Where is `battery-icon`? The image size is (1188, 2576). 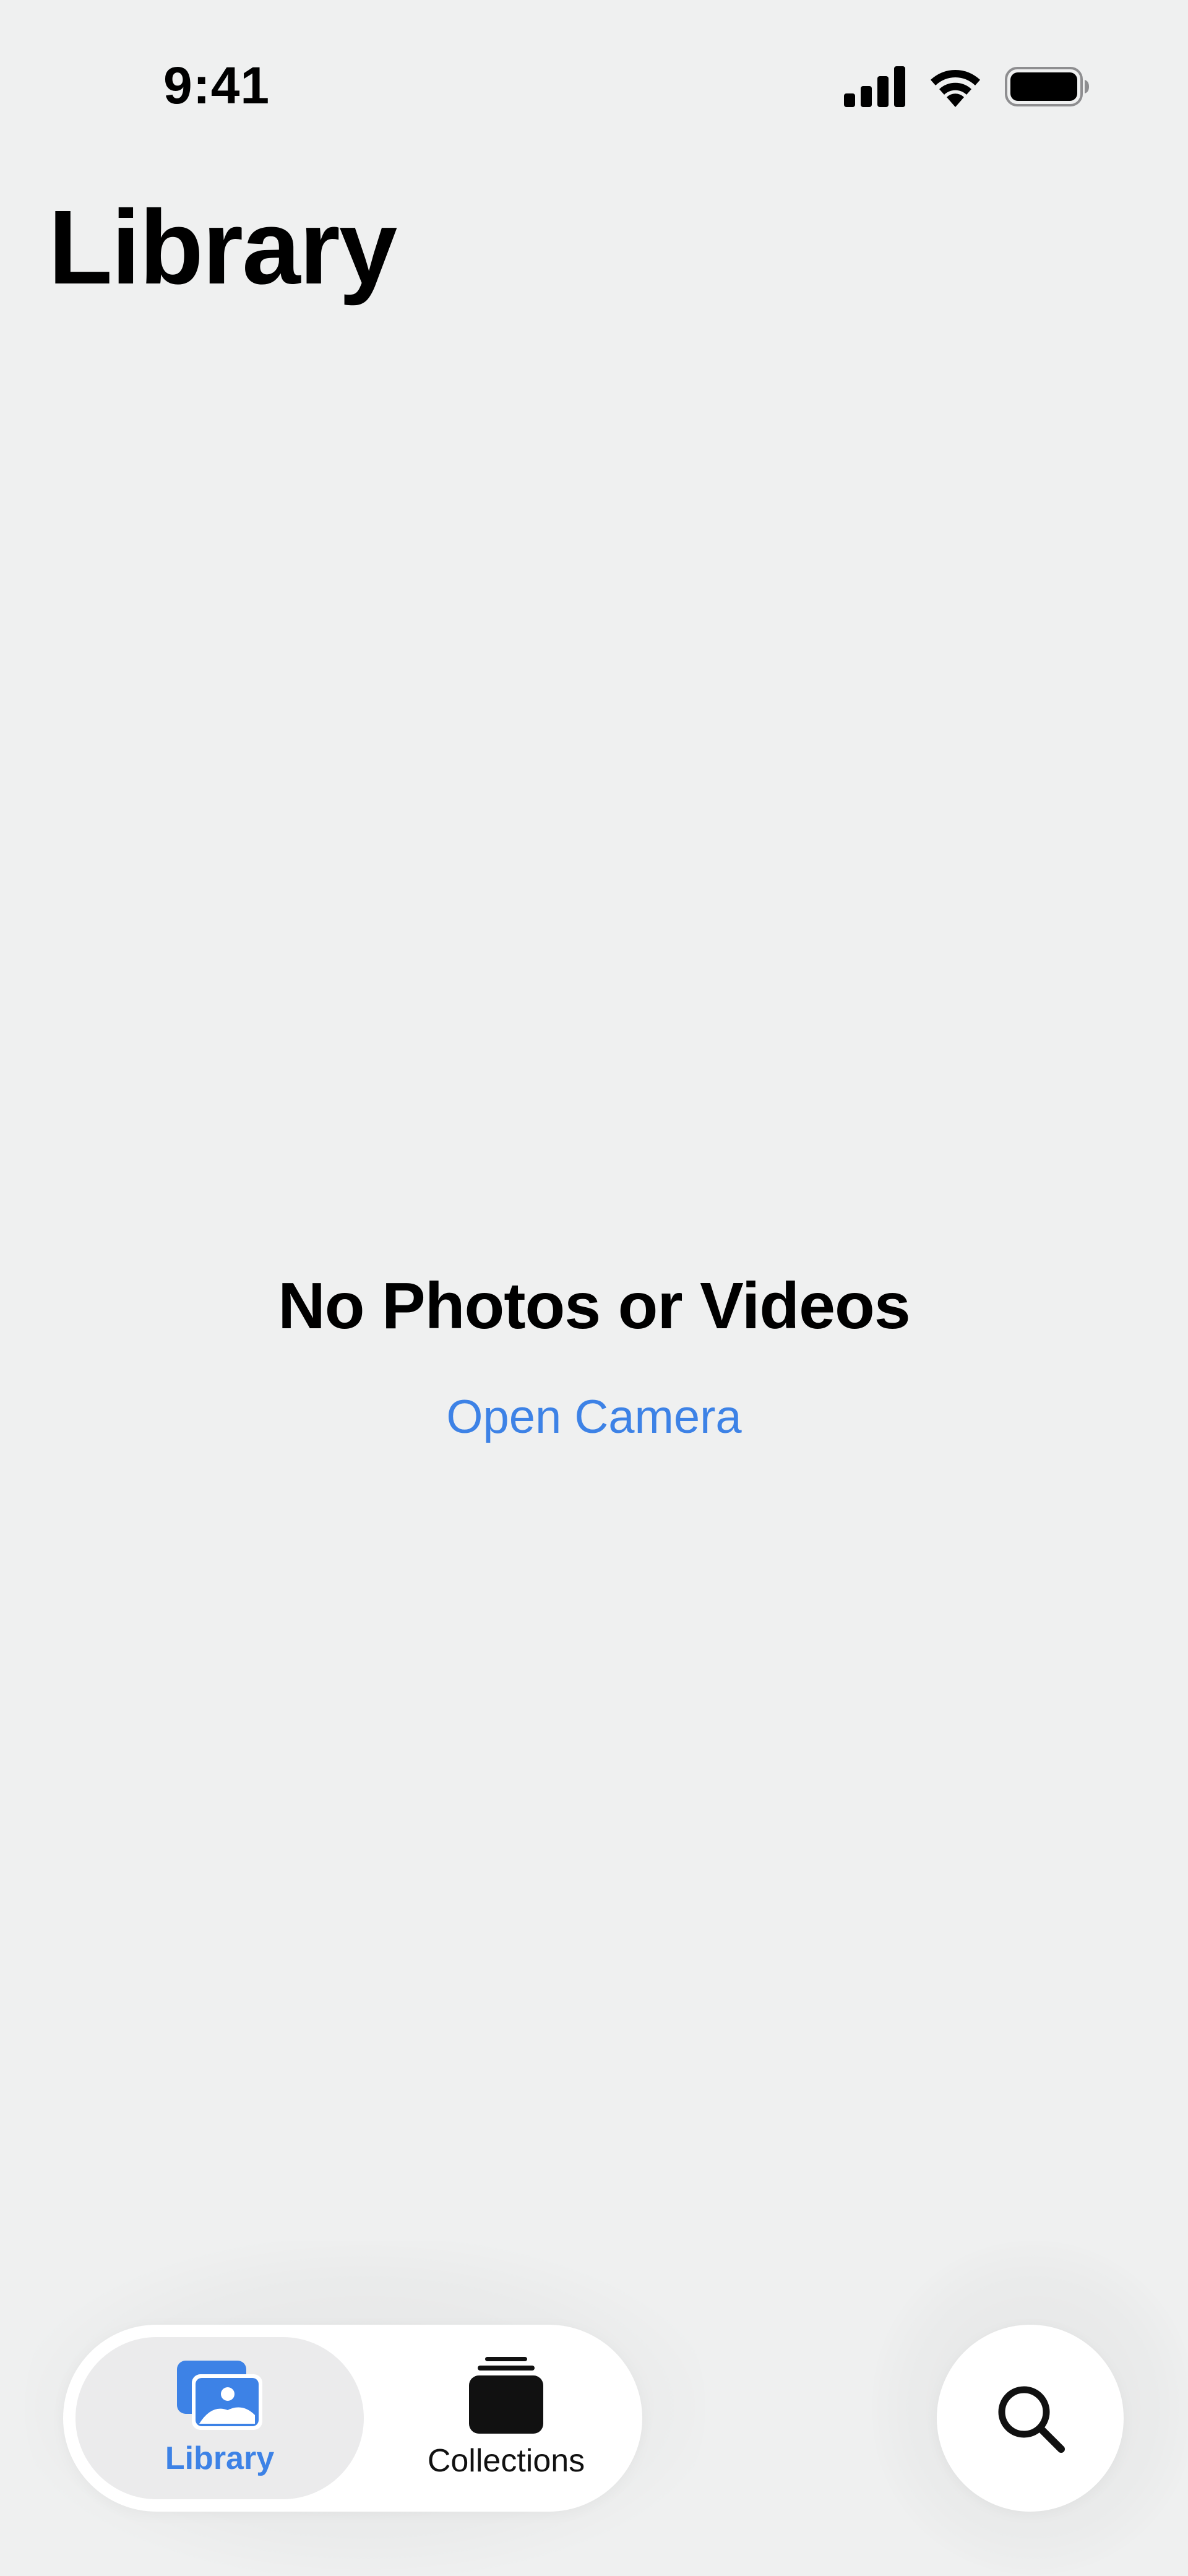 battery-icon is located at coordinates (1047, 86).